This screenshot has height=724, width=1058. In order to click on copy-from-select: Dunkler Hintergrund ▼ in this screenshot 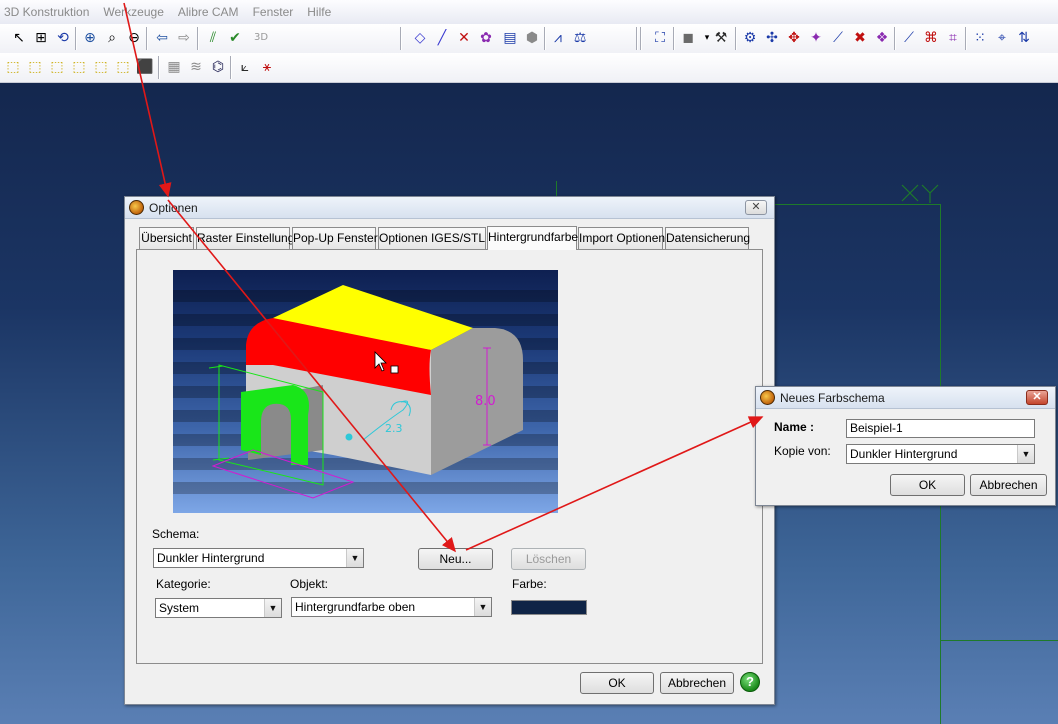, I will do `click(940, 454)`.